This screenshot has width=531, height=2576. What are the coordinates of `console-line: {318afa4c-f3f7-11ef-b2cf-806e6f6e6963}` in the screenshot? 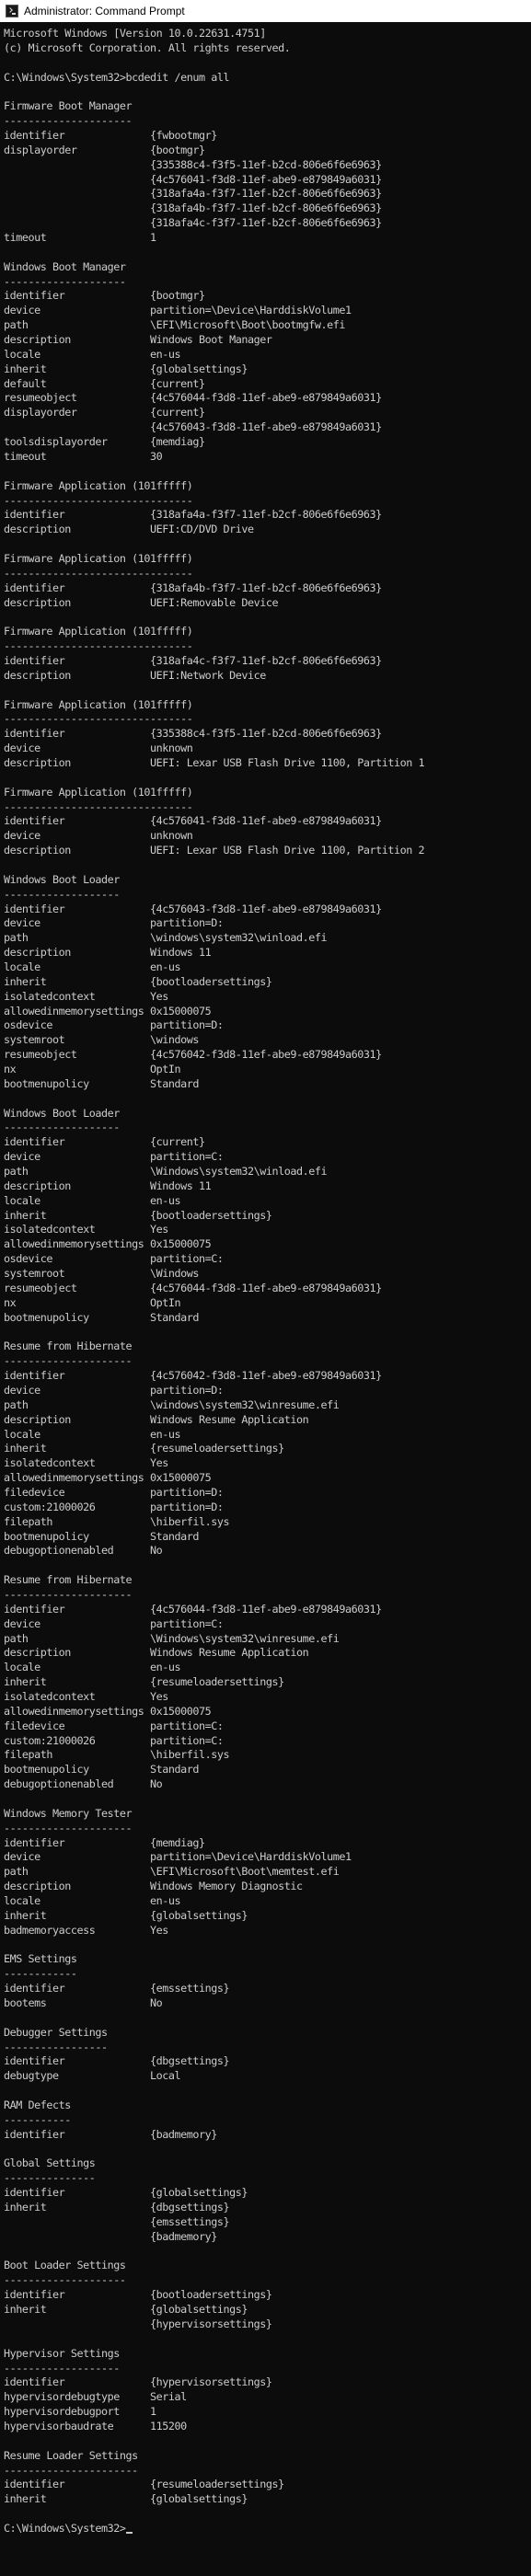 It's located at (193, 223).